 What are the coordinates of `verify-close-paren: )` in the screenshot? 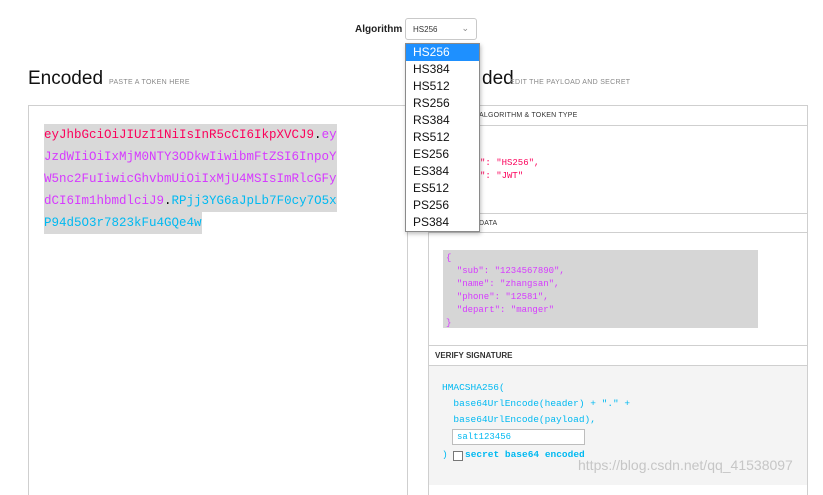 It's located at (445, 454).